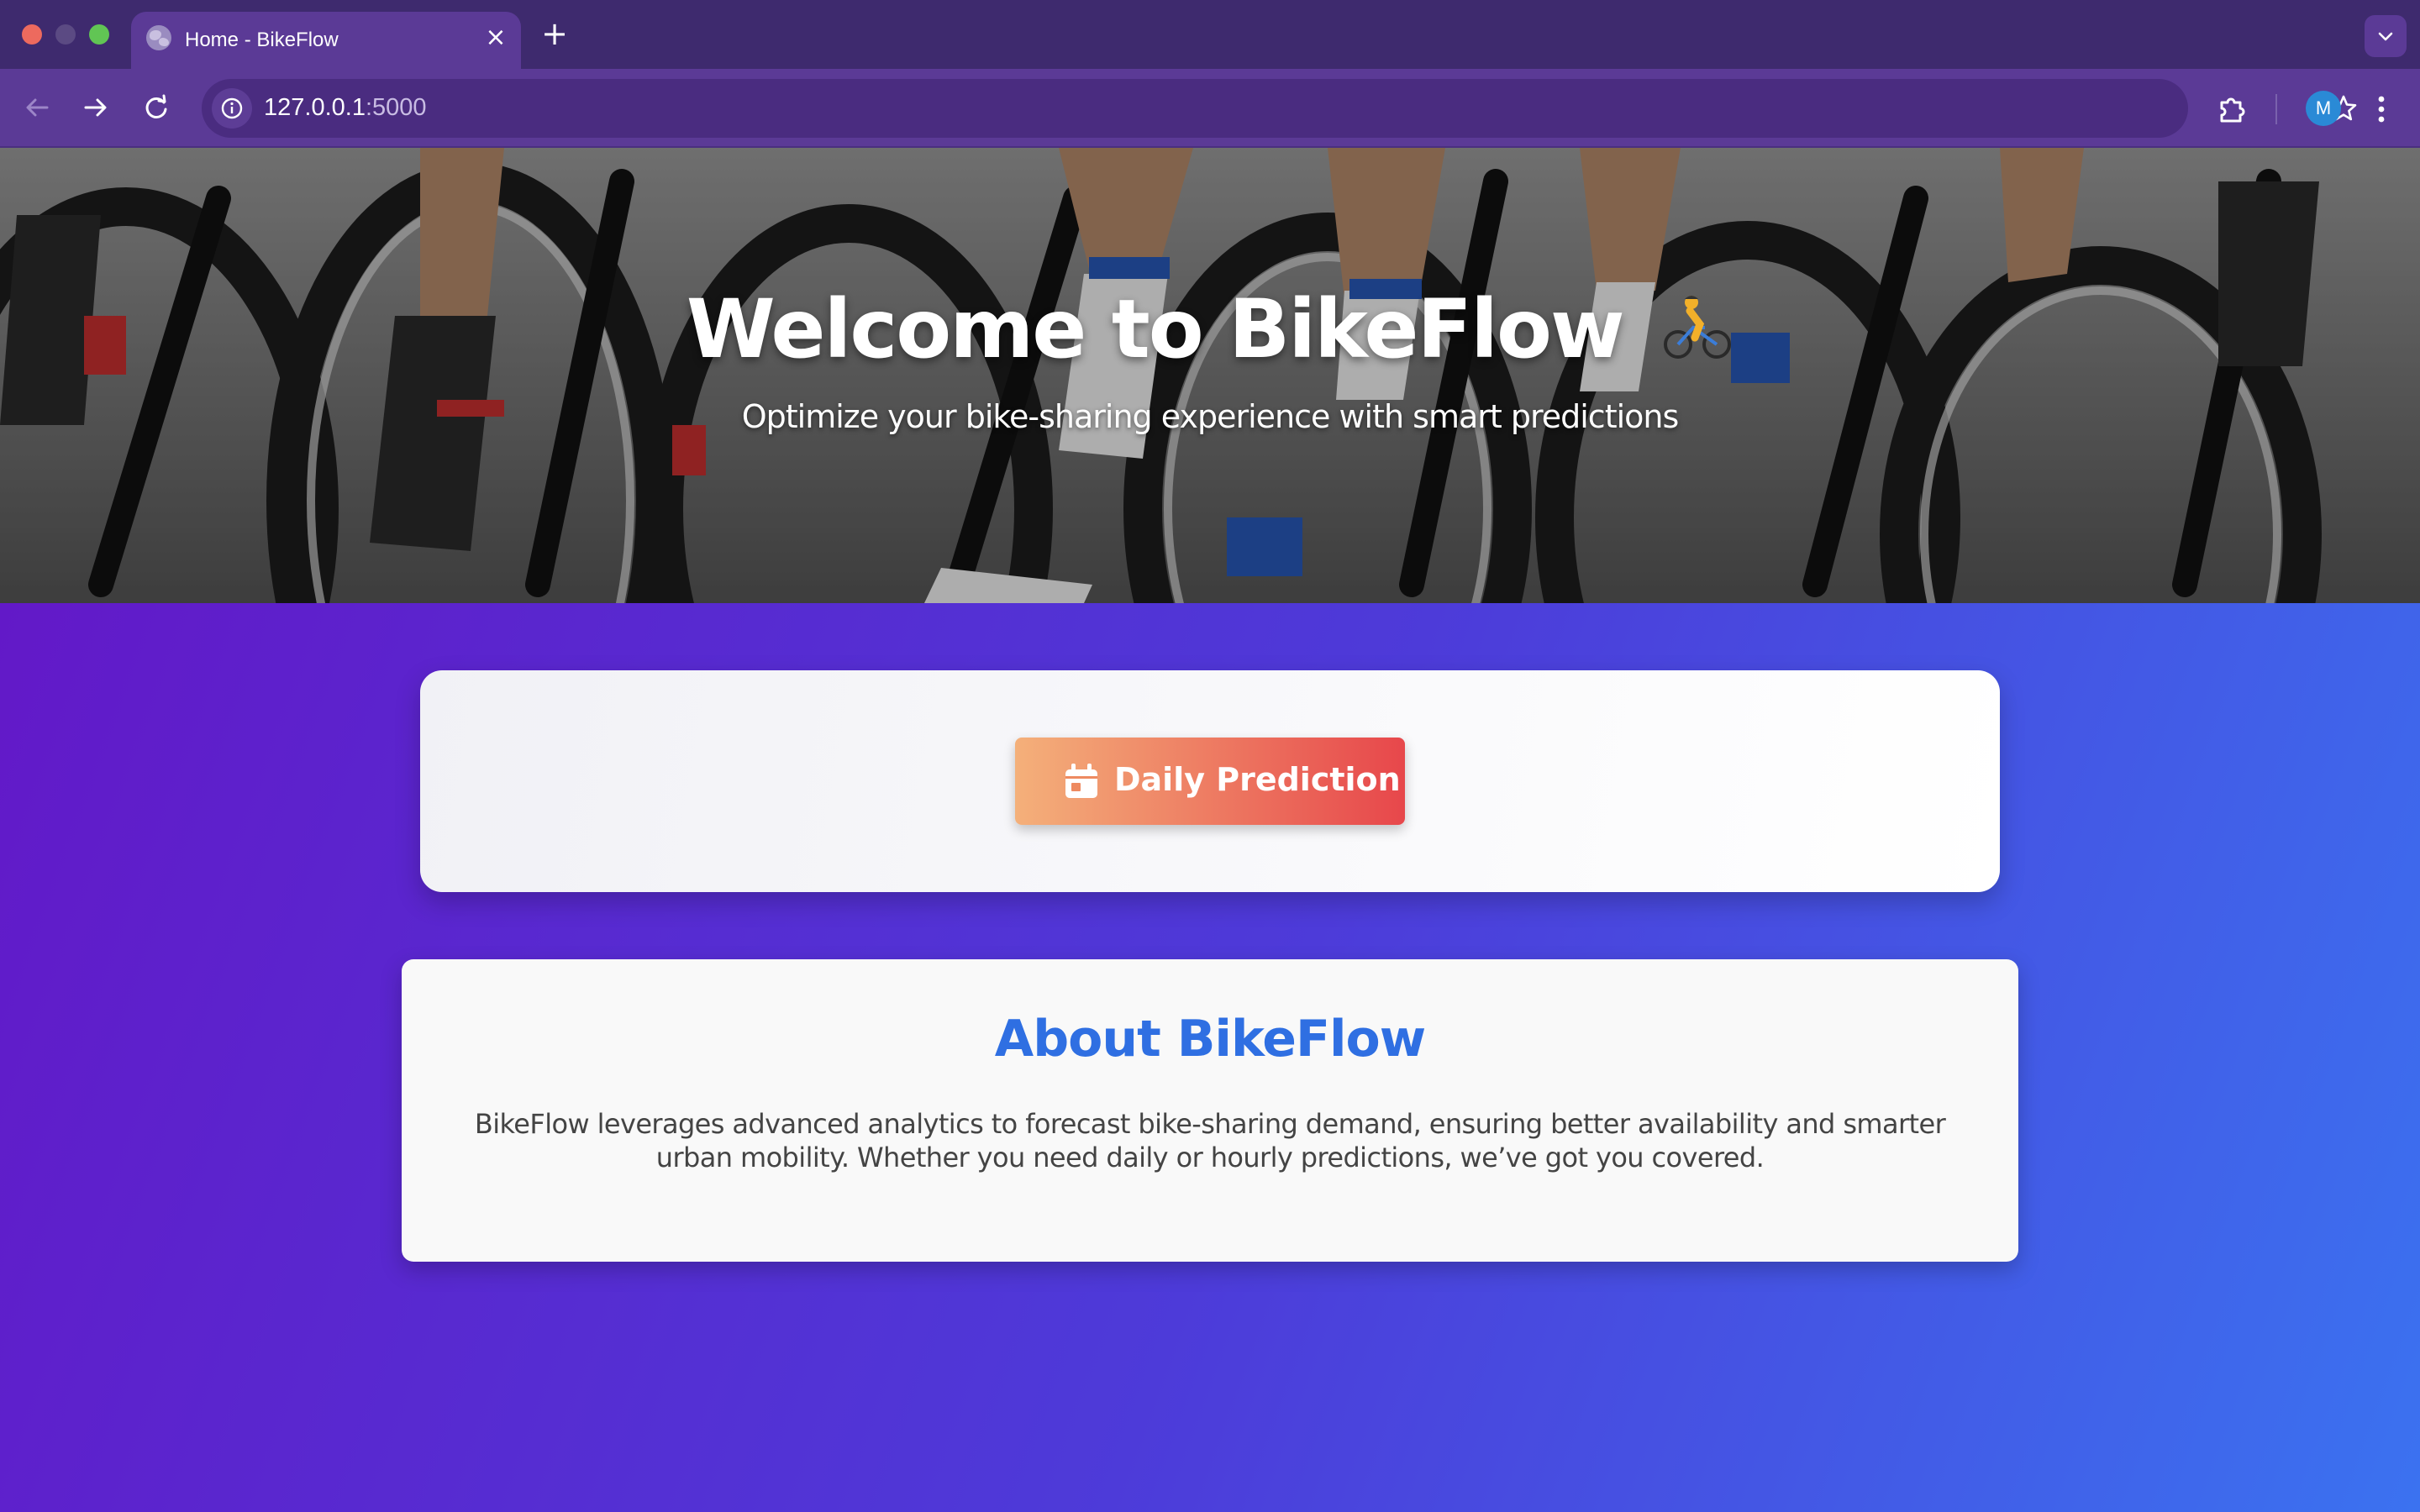 The height and width of the screenshot is (1512, 2420). Describe the element at coordinates (496, 39) in the screenshot. I see `tab-close-button: ×` at that location.